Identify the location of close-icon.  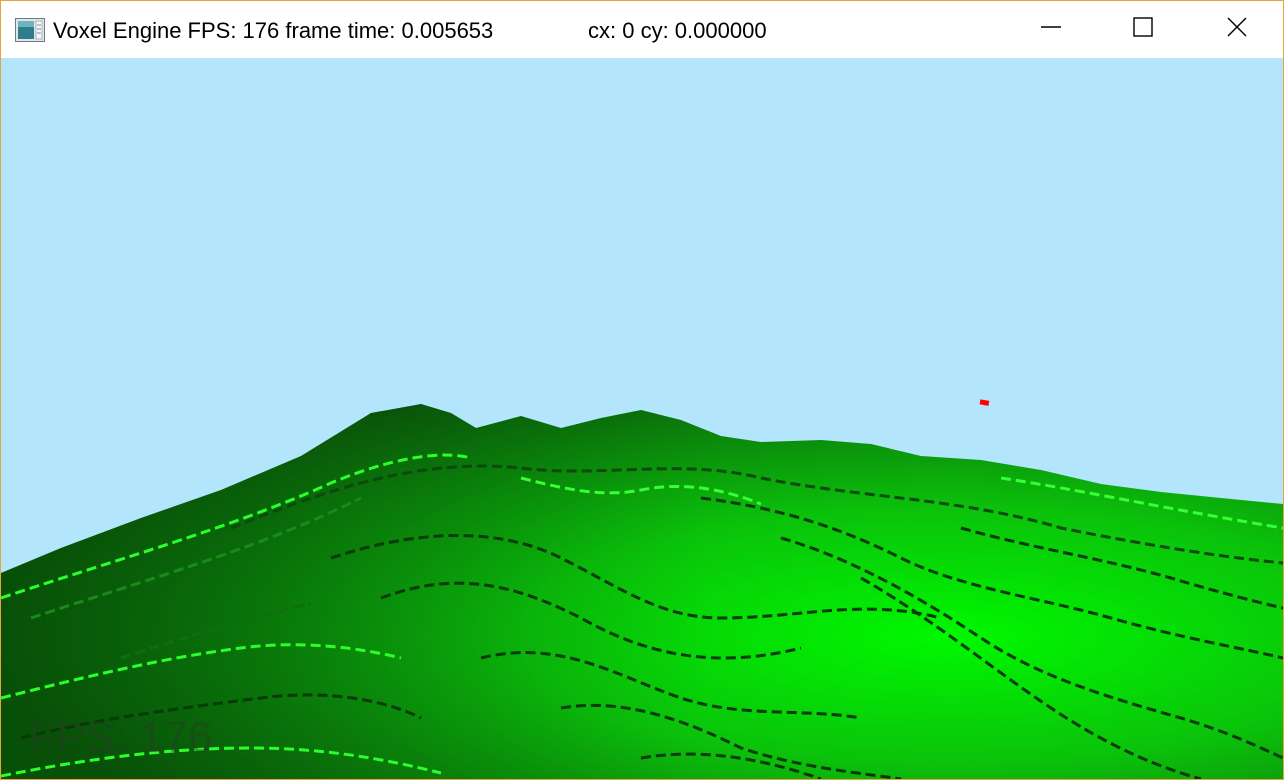
(1237, 29).